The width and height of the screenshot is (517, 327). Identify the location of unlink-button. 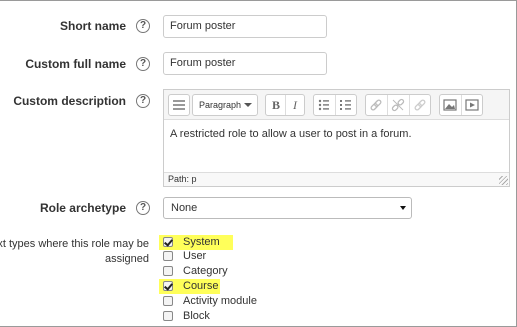
(398, 105).